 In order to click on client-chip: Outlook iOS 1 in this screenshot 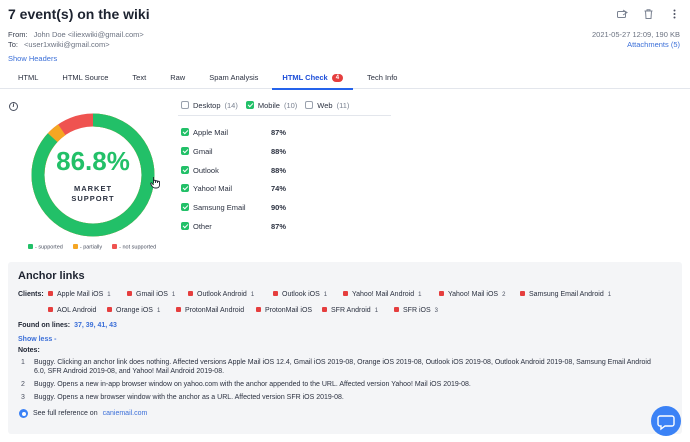, I will do `click(300, 294)`.